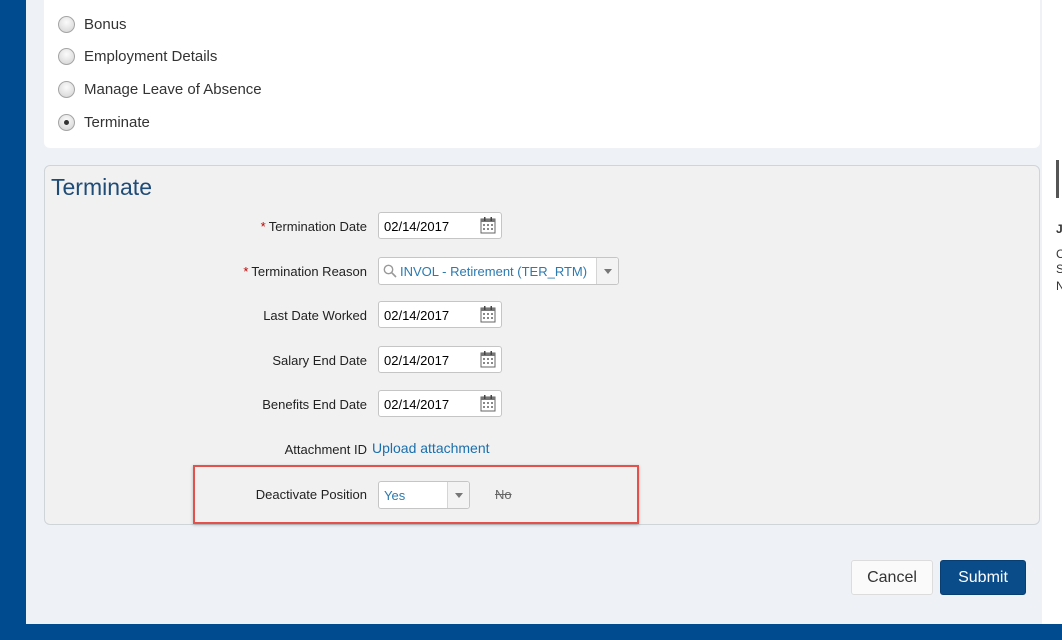 The width and height of the screenshot is (1062, 640). Describe the element at coordinates (101, 187) in the screenshot. I see `section-title: Terminate` at that location.